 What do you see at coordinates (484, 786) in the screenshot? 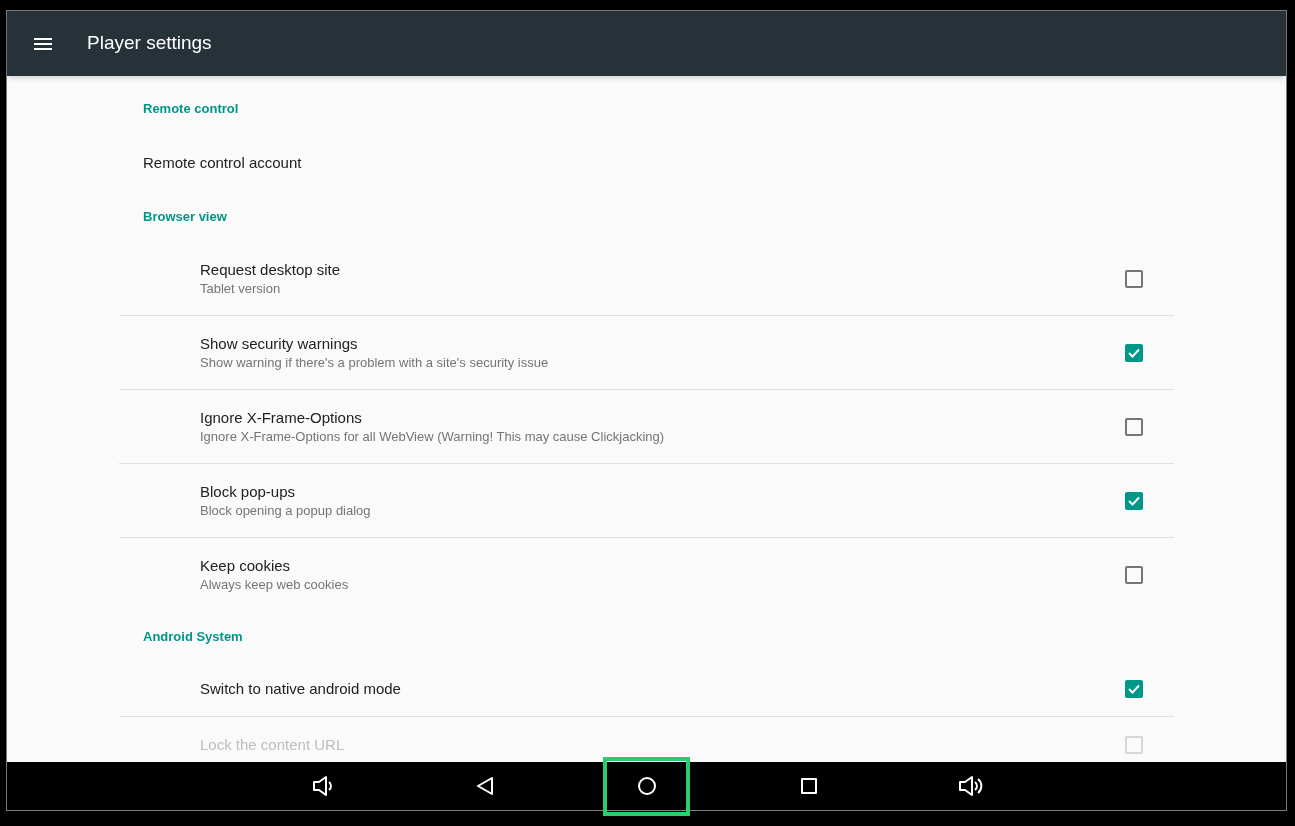
I see `back-icon` at bounding box center [484, 786].